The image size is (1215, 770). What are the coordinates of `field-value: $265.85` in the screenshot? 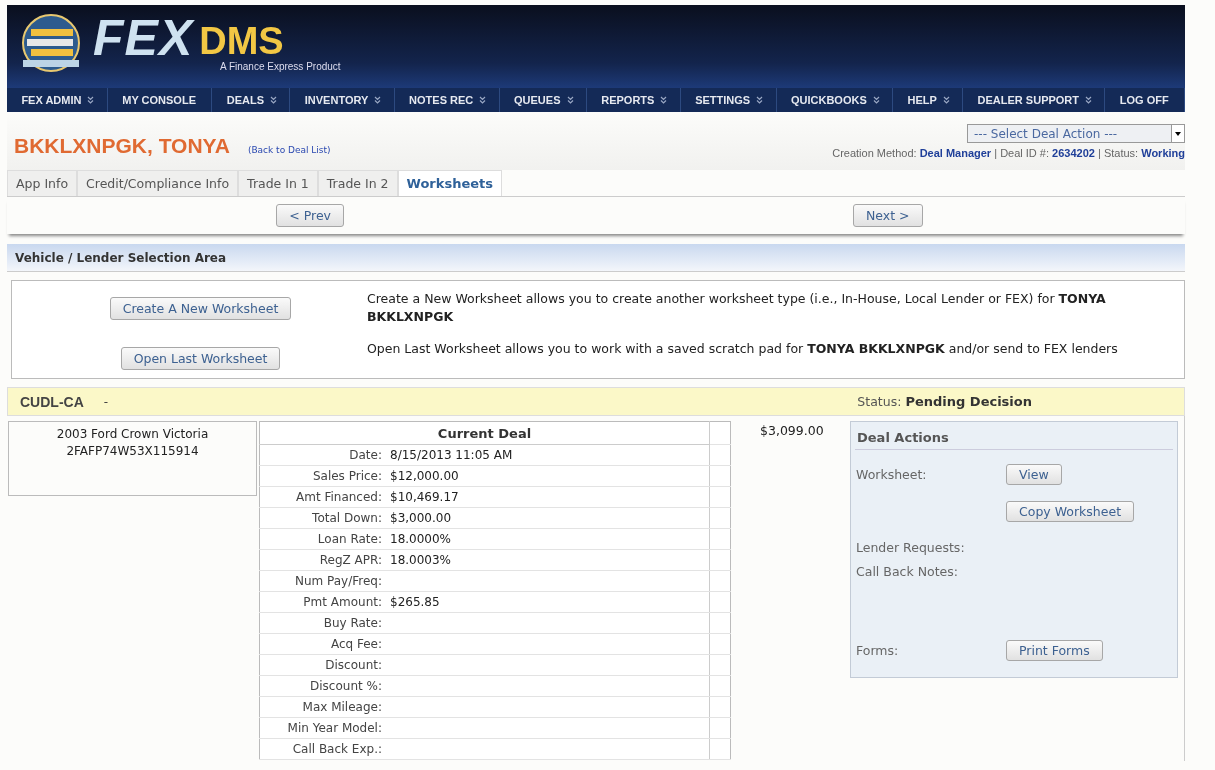 It's located at (548, 602).